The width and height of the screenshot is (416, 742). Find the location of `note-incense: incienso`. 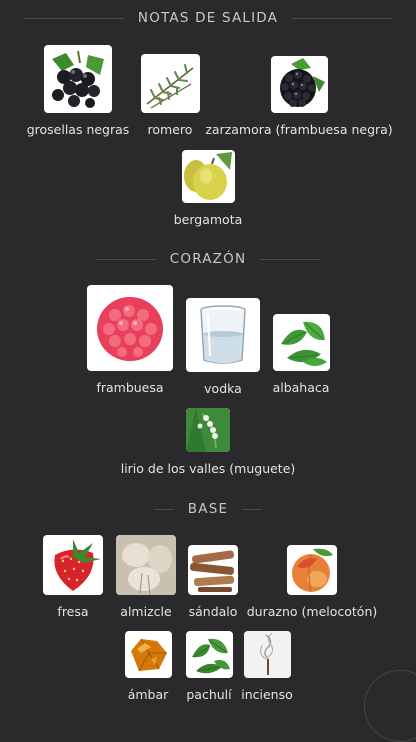

note-incense: incienso is located at coordinates (267, 666).